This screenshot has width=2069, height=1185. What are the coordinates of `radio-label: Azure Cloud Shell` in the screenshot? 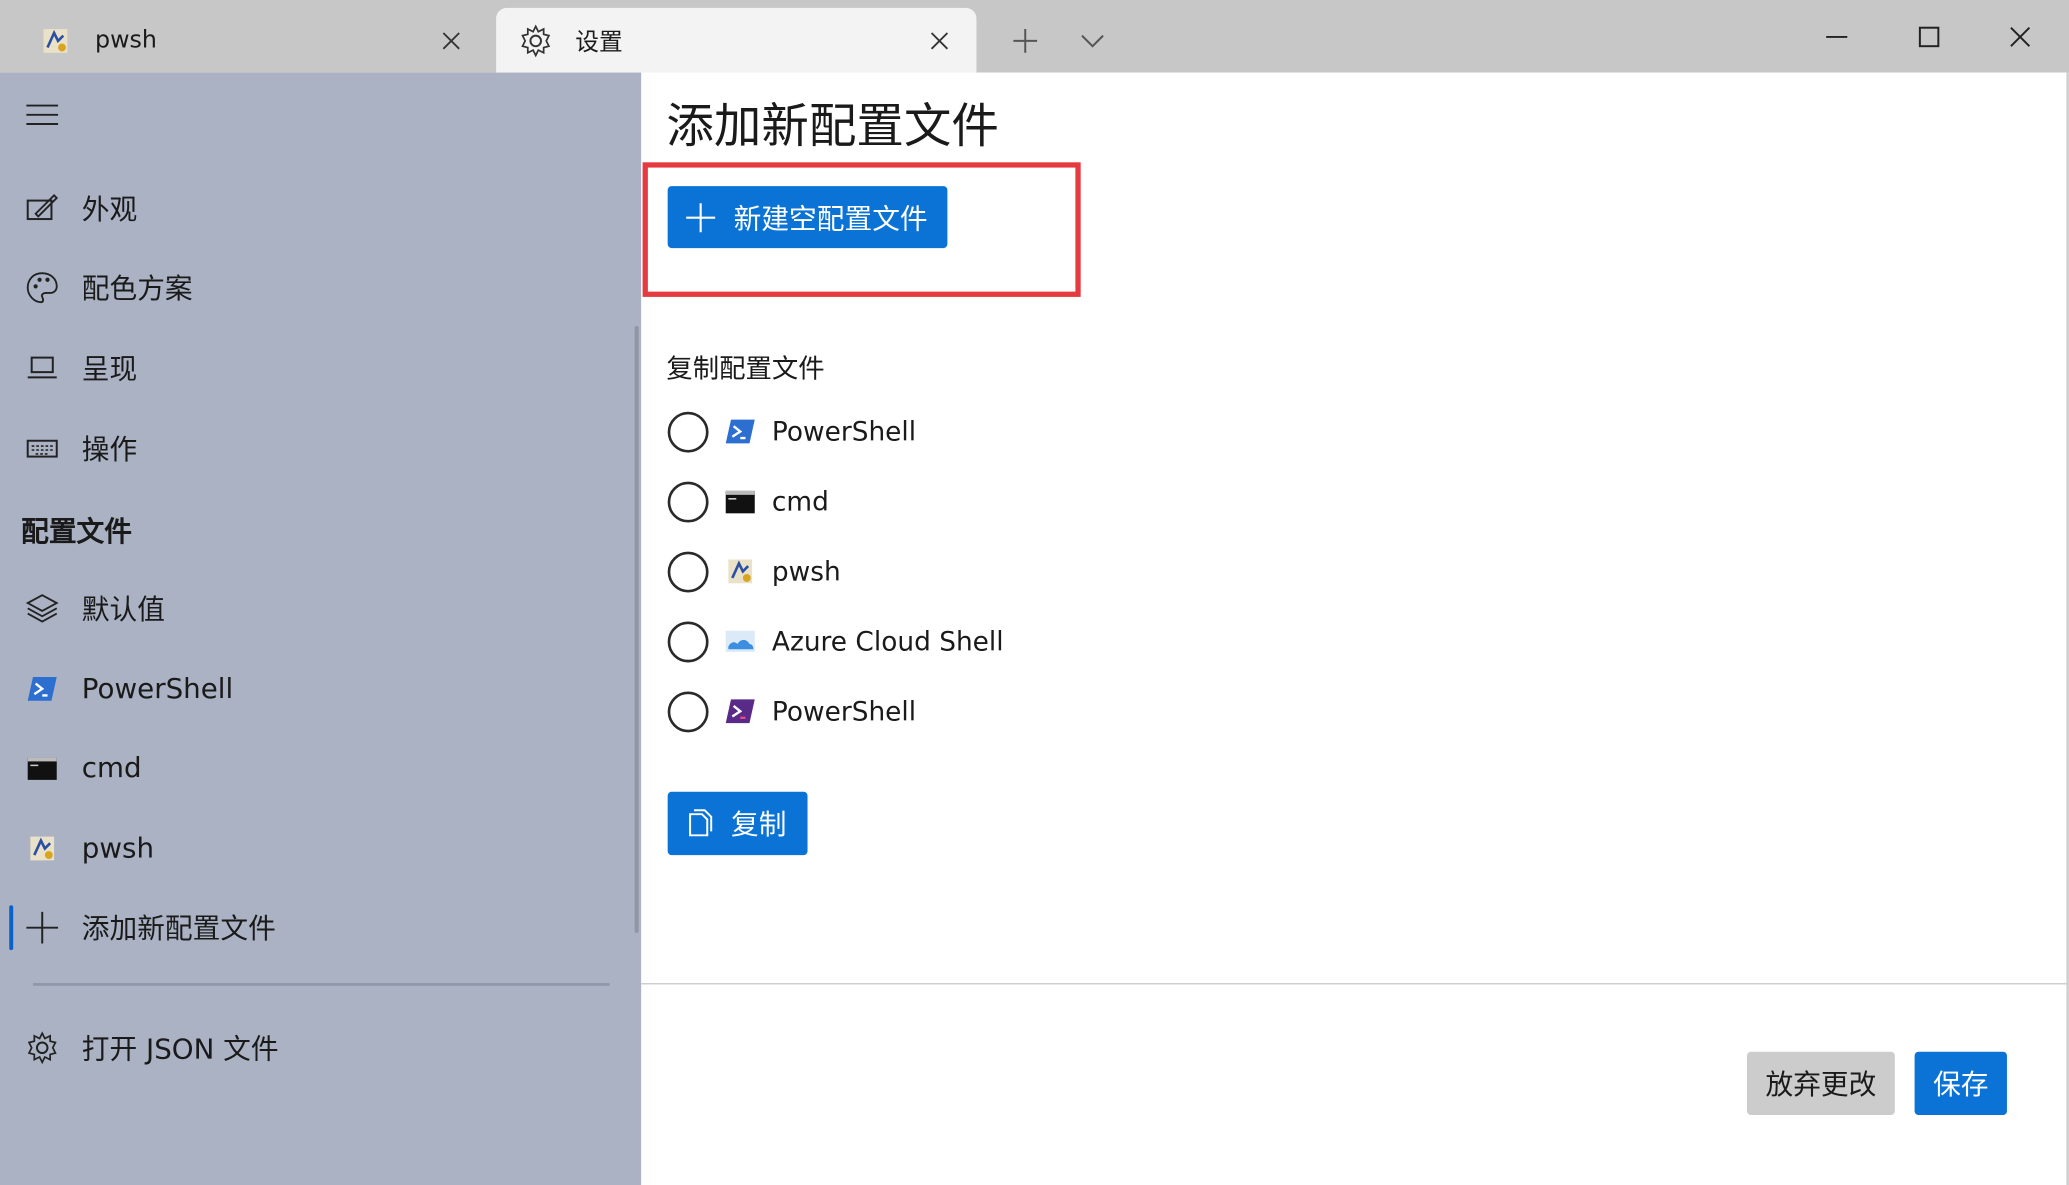 It's located at (887, 641).